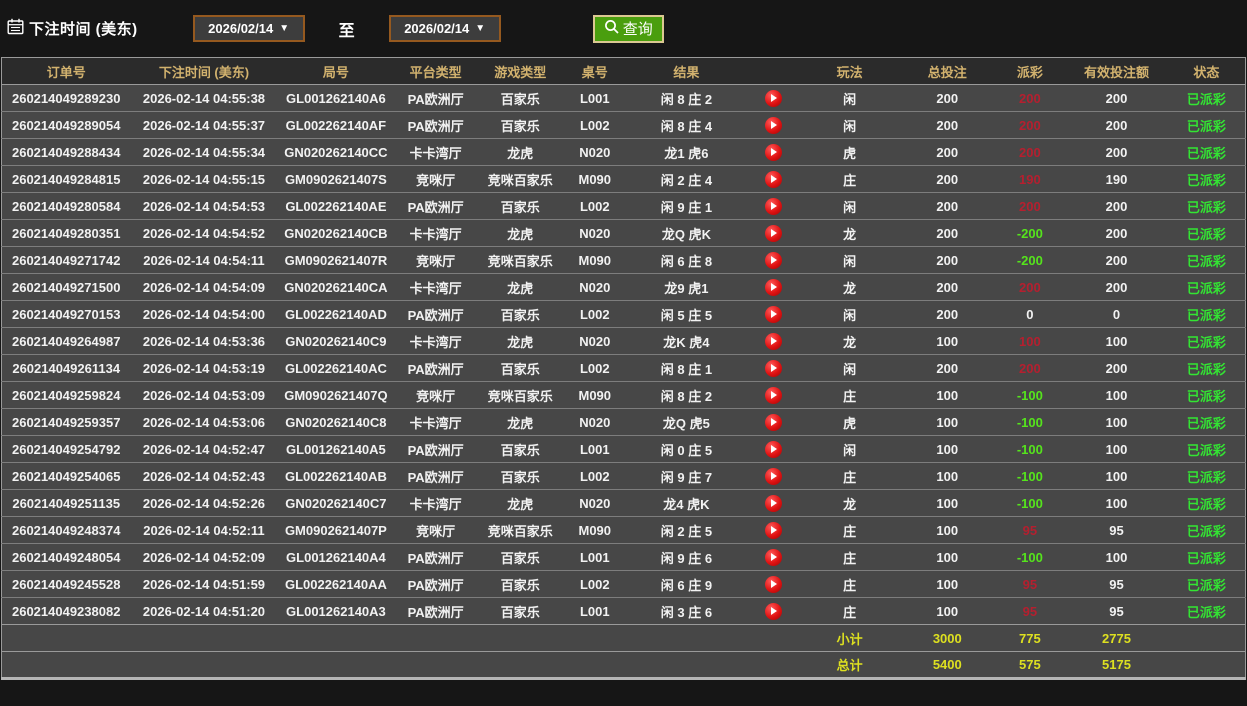 This screenshot has height=706, width=1247. What do you see at coordinates (66, 233) in the screenshot?
I see `order-number-cell: 260214049280351` at bounding box center [66, 233].